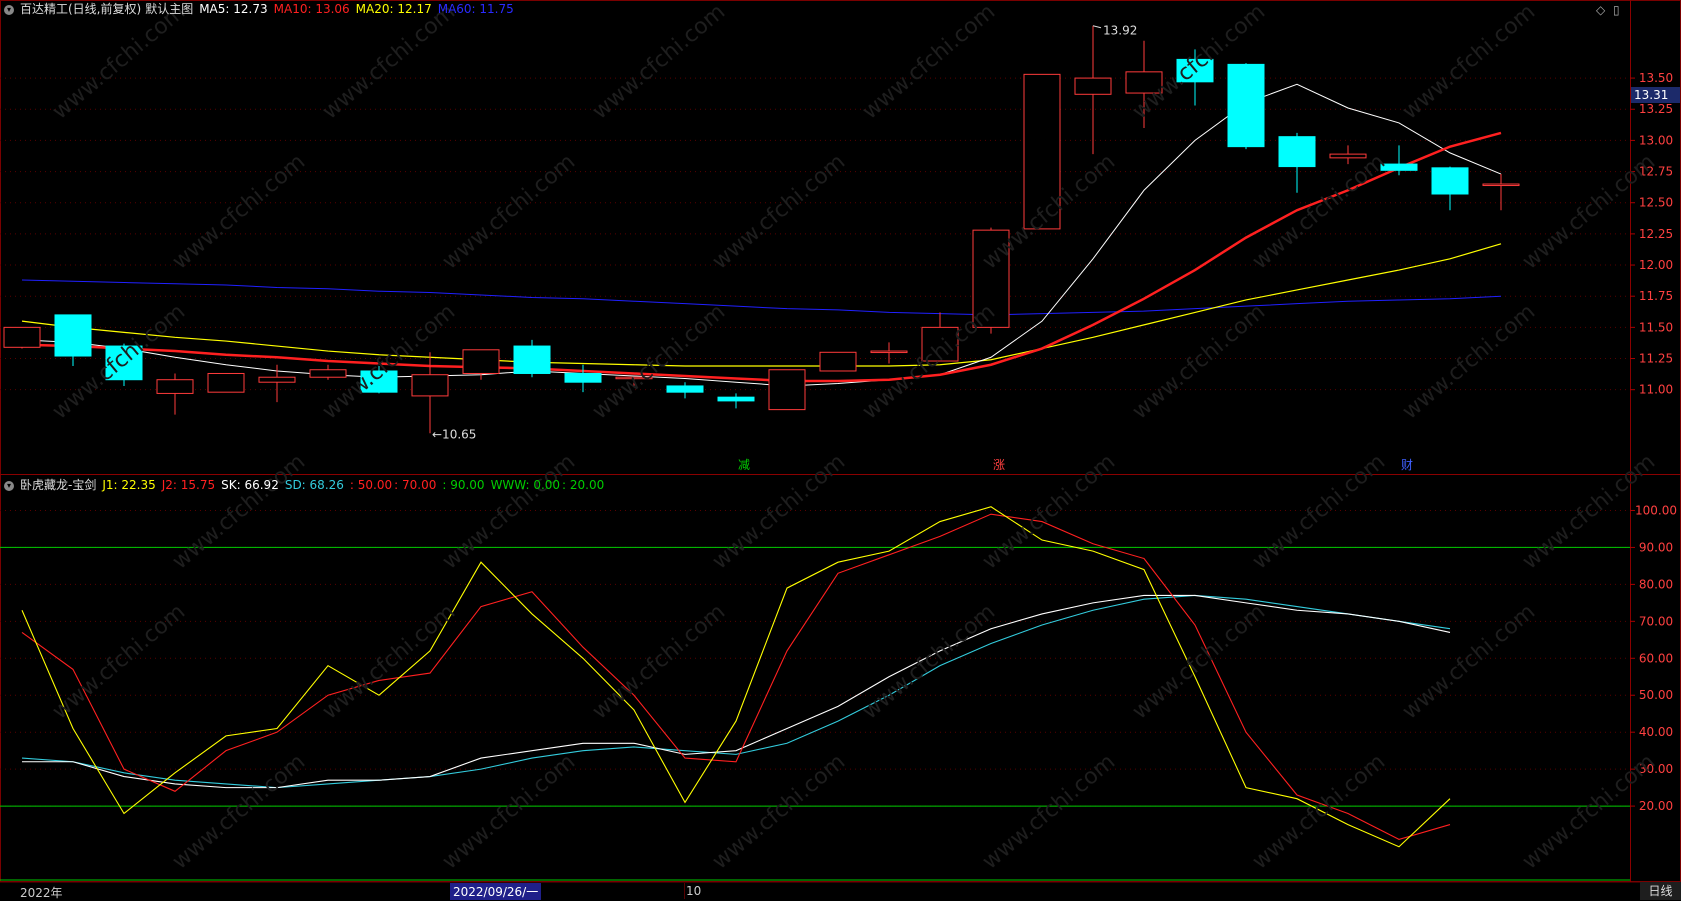 The image size is (1681, 901). I want to click on event-marker-19: 涨, so click(999, 464).